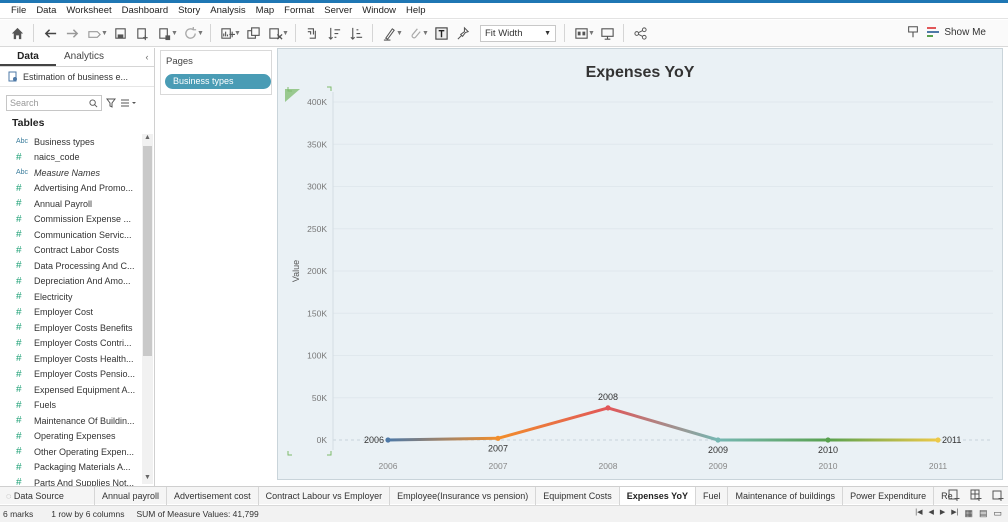 This screenshot has width=1008, height=522. Describe the element at coordinates (71, 251) in the screenshot. I see `field-item: # Contract Labor Costs` at that location.